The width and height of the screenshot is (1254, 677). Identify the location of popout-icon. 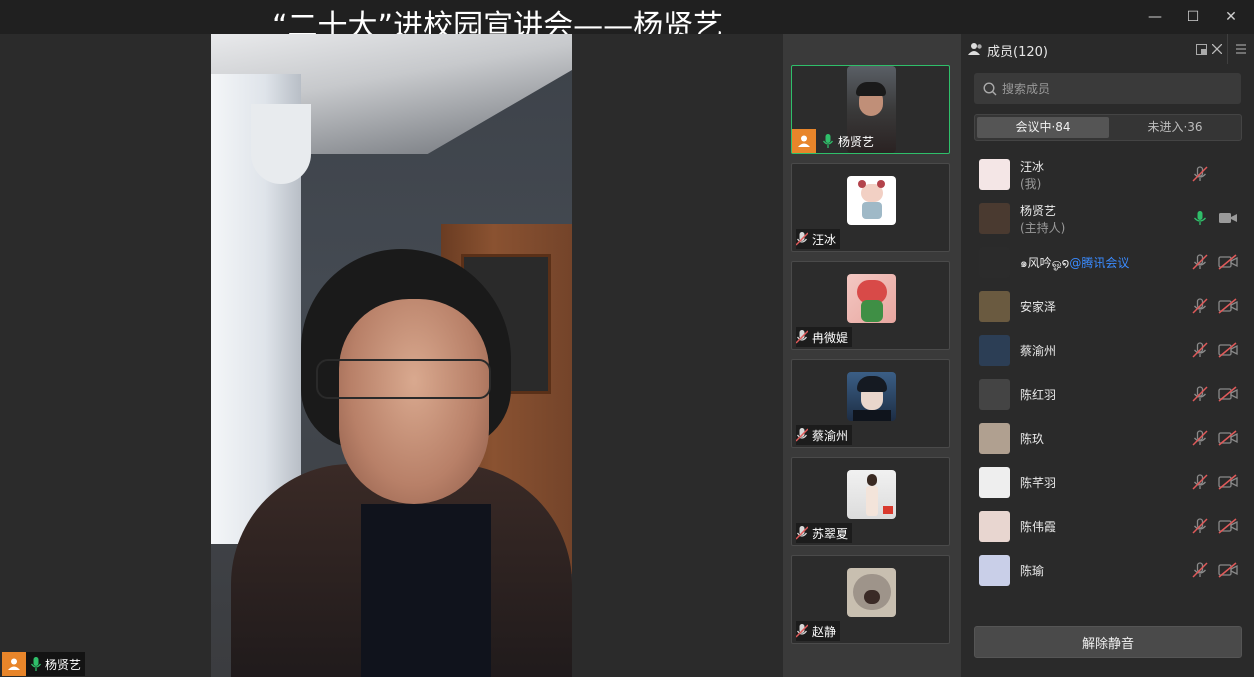
(1201, 49).